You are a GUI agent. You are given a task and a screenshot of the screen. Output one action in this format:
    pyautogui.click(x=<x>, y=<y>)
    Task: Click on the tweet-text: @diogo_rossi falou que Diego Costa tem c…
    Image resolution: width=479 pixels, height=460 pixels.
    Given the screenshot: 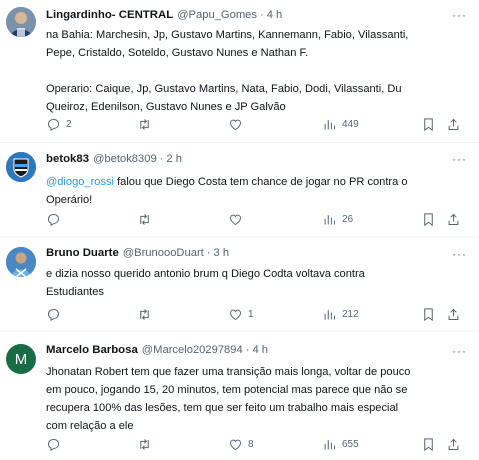 What is the action you would take?
    pyautogui.click(x=256, y=191)
    